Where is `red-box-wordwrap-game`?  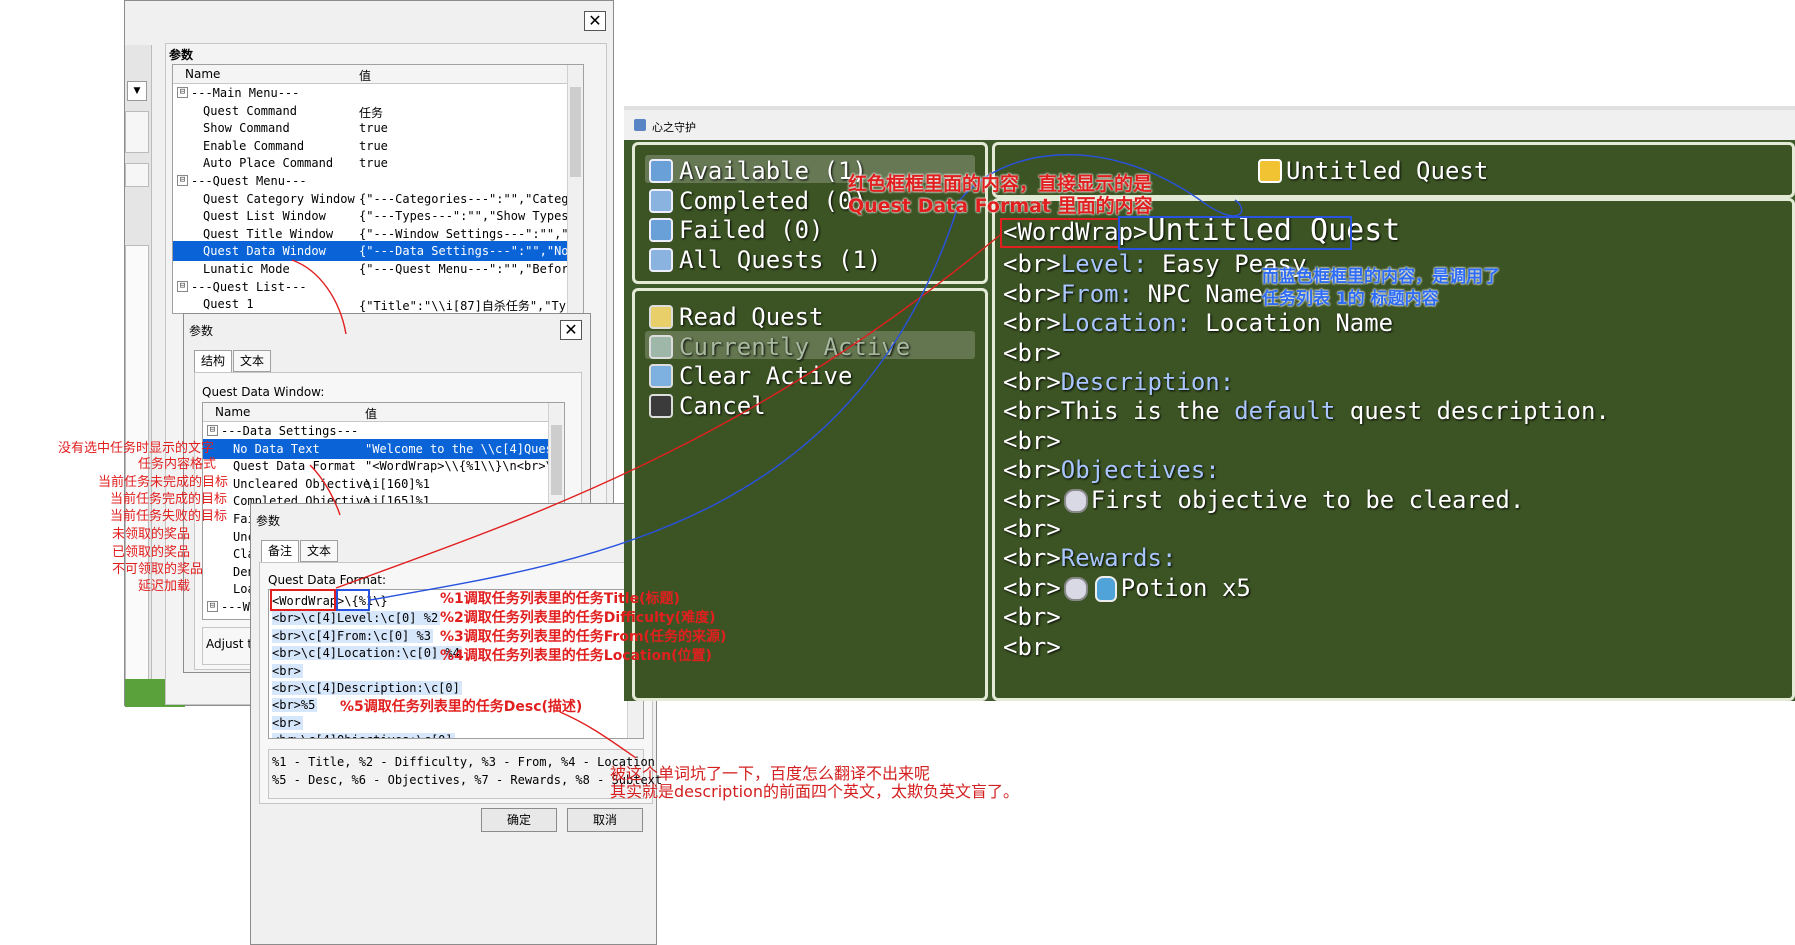
red-box-wordwrap-game is located at coordinates (1060, 233).